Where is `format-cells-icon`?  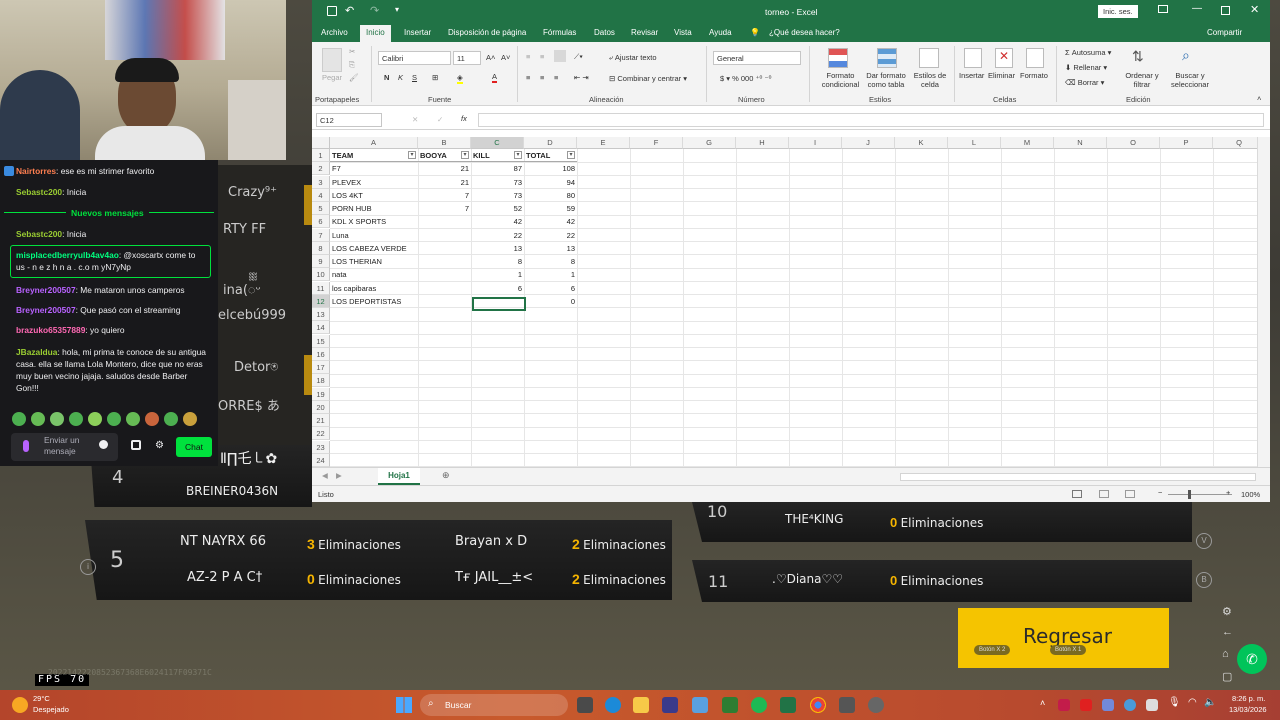 format-cells-icon is located at coordinates (1035, 58).